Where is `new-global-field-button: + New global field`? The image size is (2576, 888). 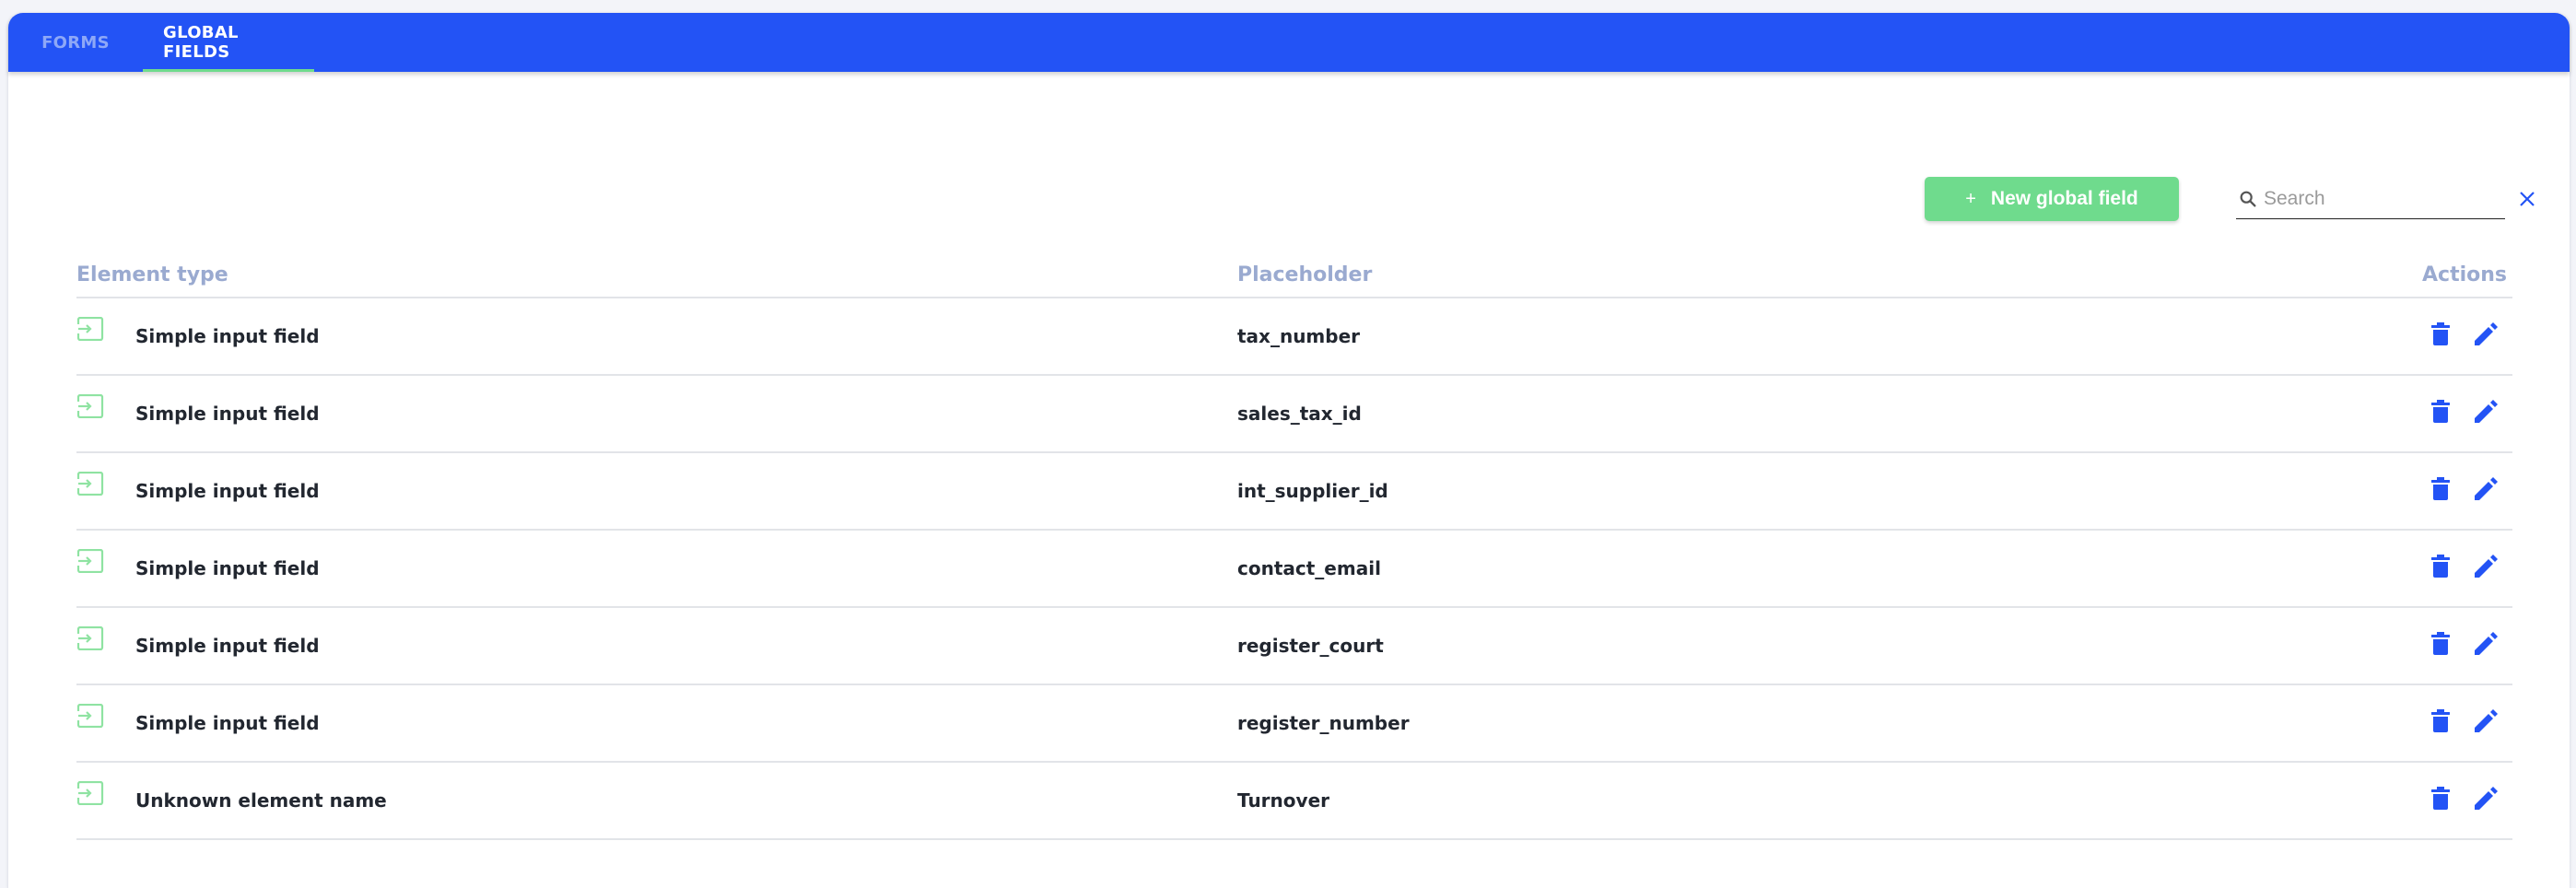 new-global-field-button: + New global field is located at coordinates (2052, 199).